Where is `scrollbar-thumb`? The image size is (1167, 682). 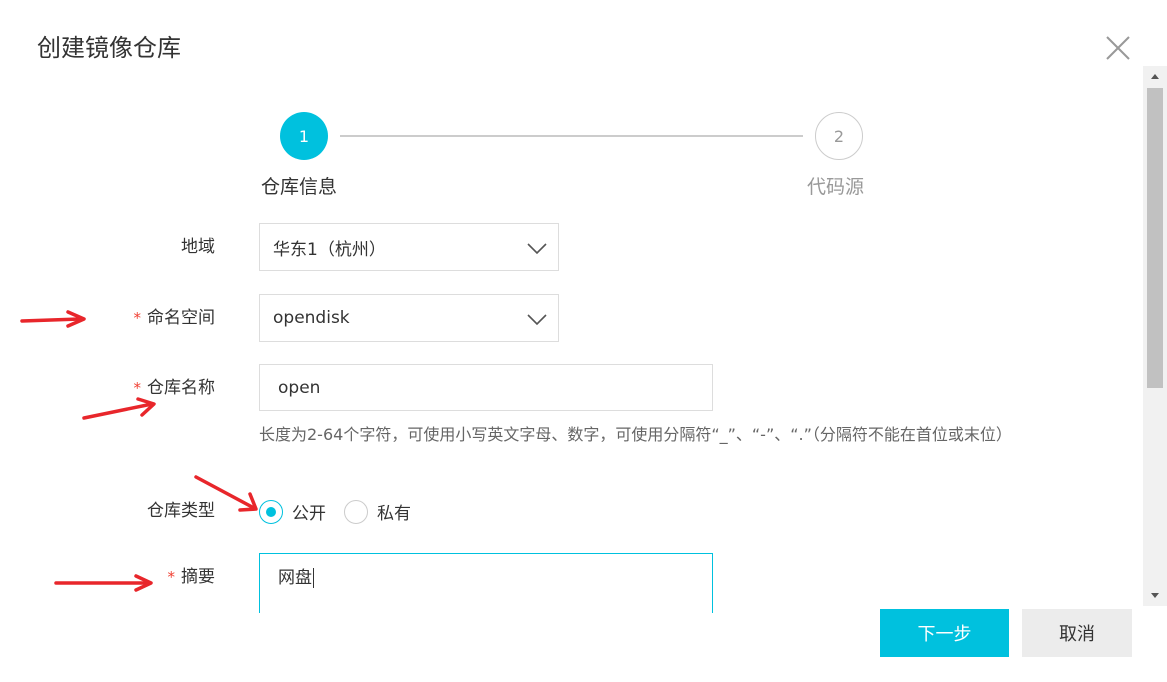
scrollbar-thumb is located at coordinates (1155, 238).